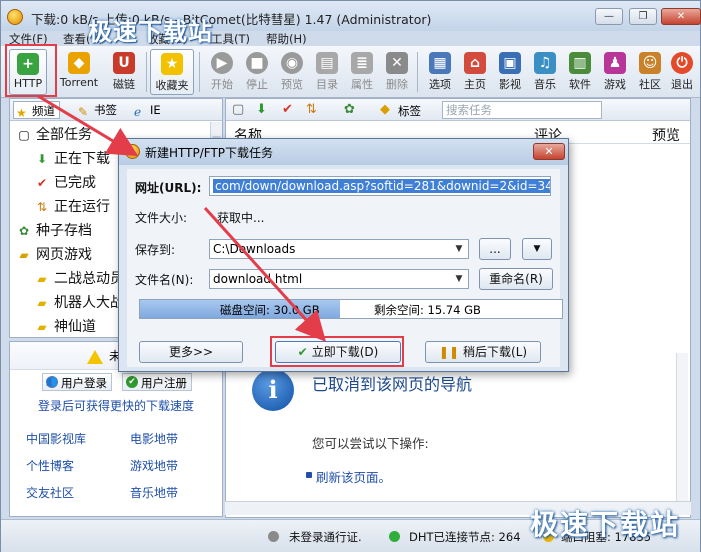 The height and width of the screenshot is (552, 701). What do you see at coordinates (230, 39) in the screenshot?
I see `menu-tools: 工具(T)` at bounding box center [230, 39].